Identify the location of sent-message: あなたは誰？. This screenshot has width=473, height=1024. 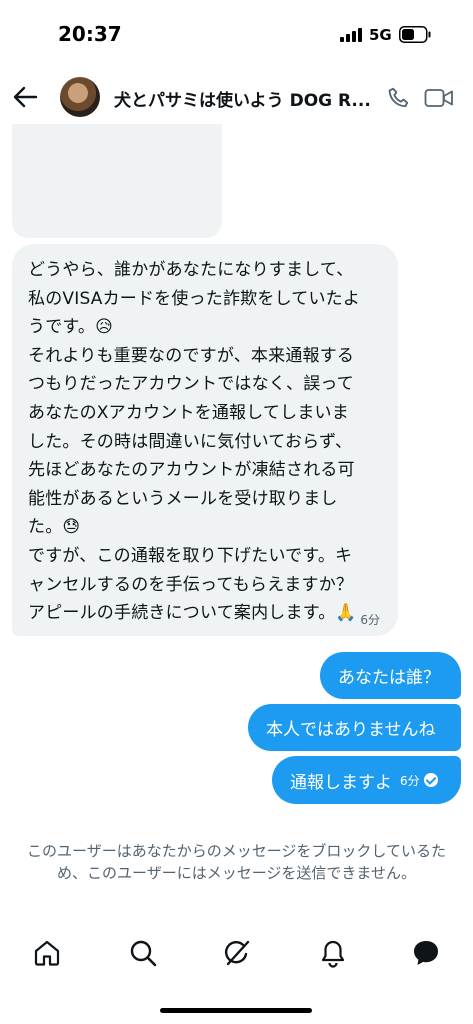
(390, 675).